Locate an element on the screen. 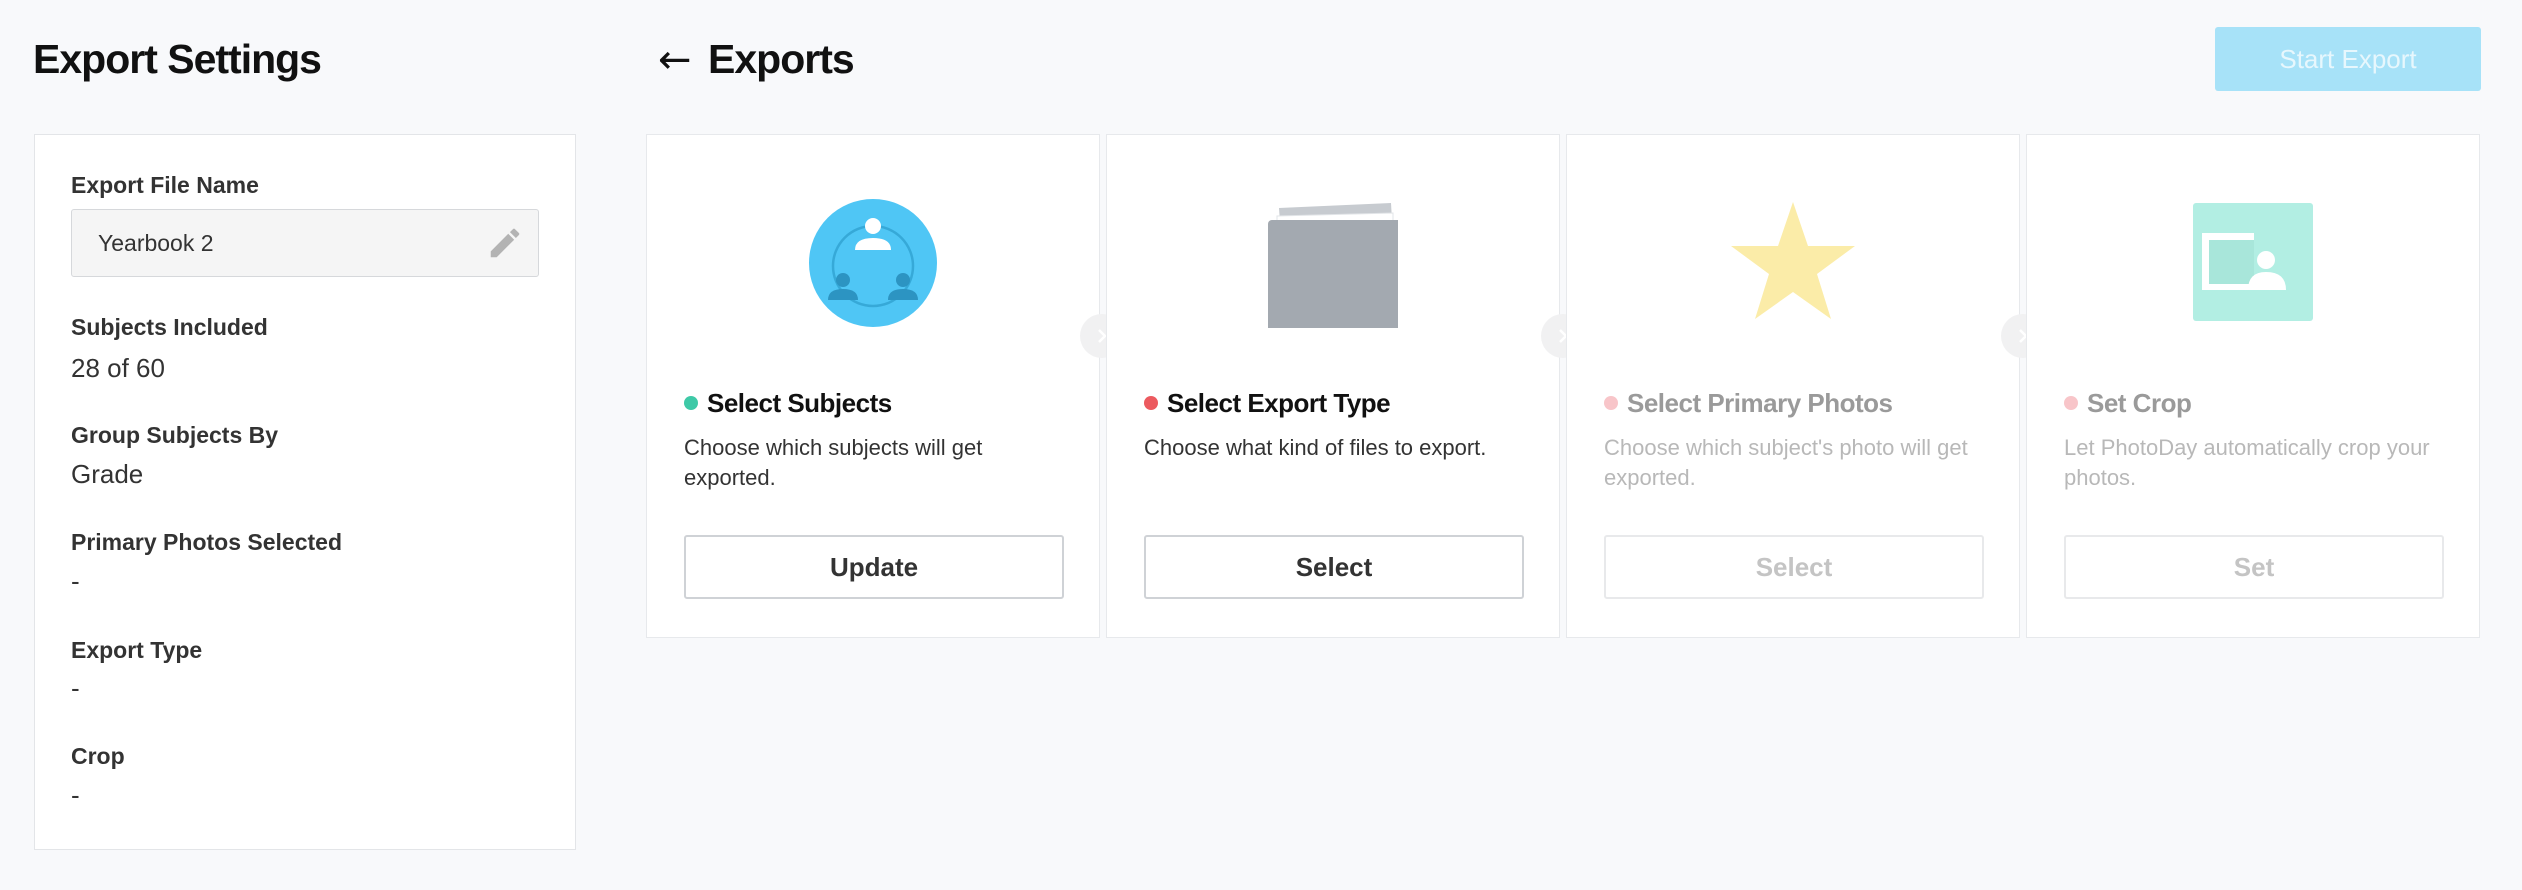 The image size is (2522, 890). crop-value: - is located at coordinates (75, 795).